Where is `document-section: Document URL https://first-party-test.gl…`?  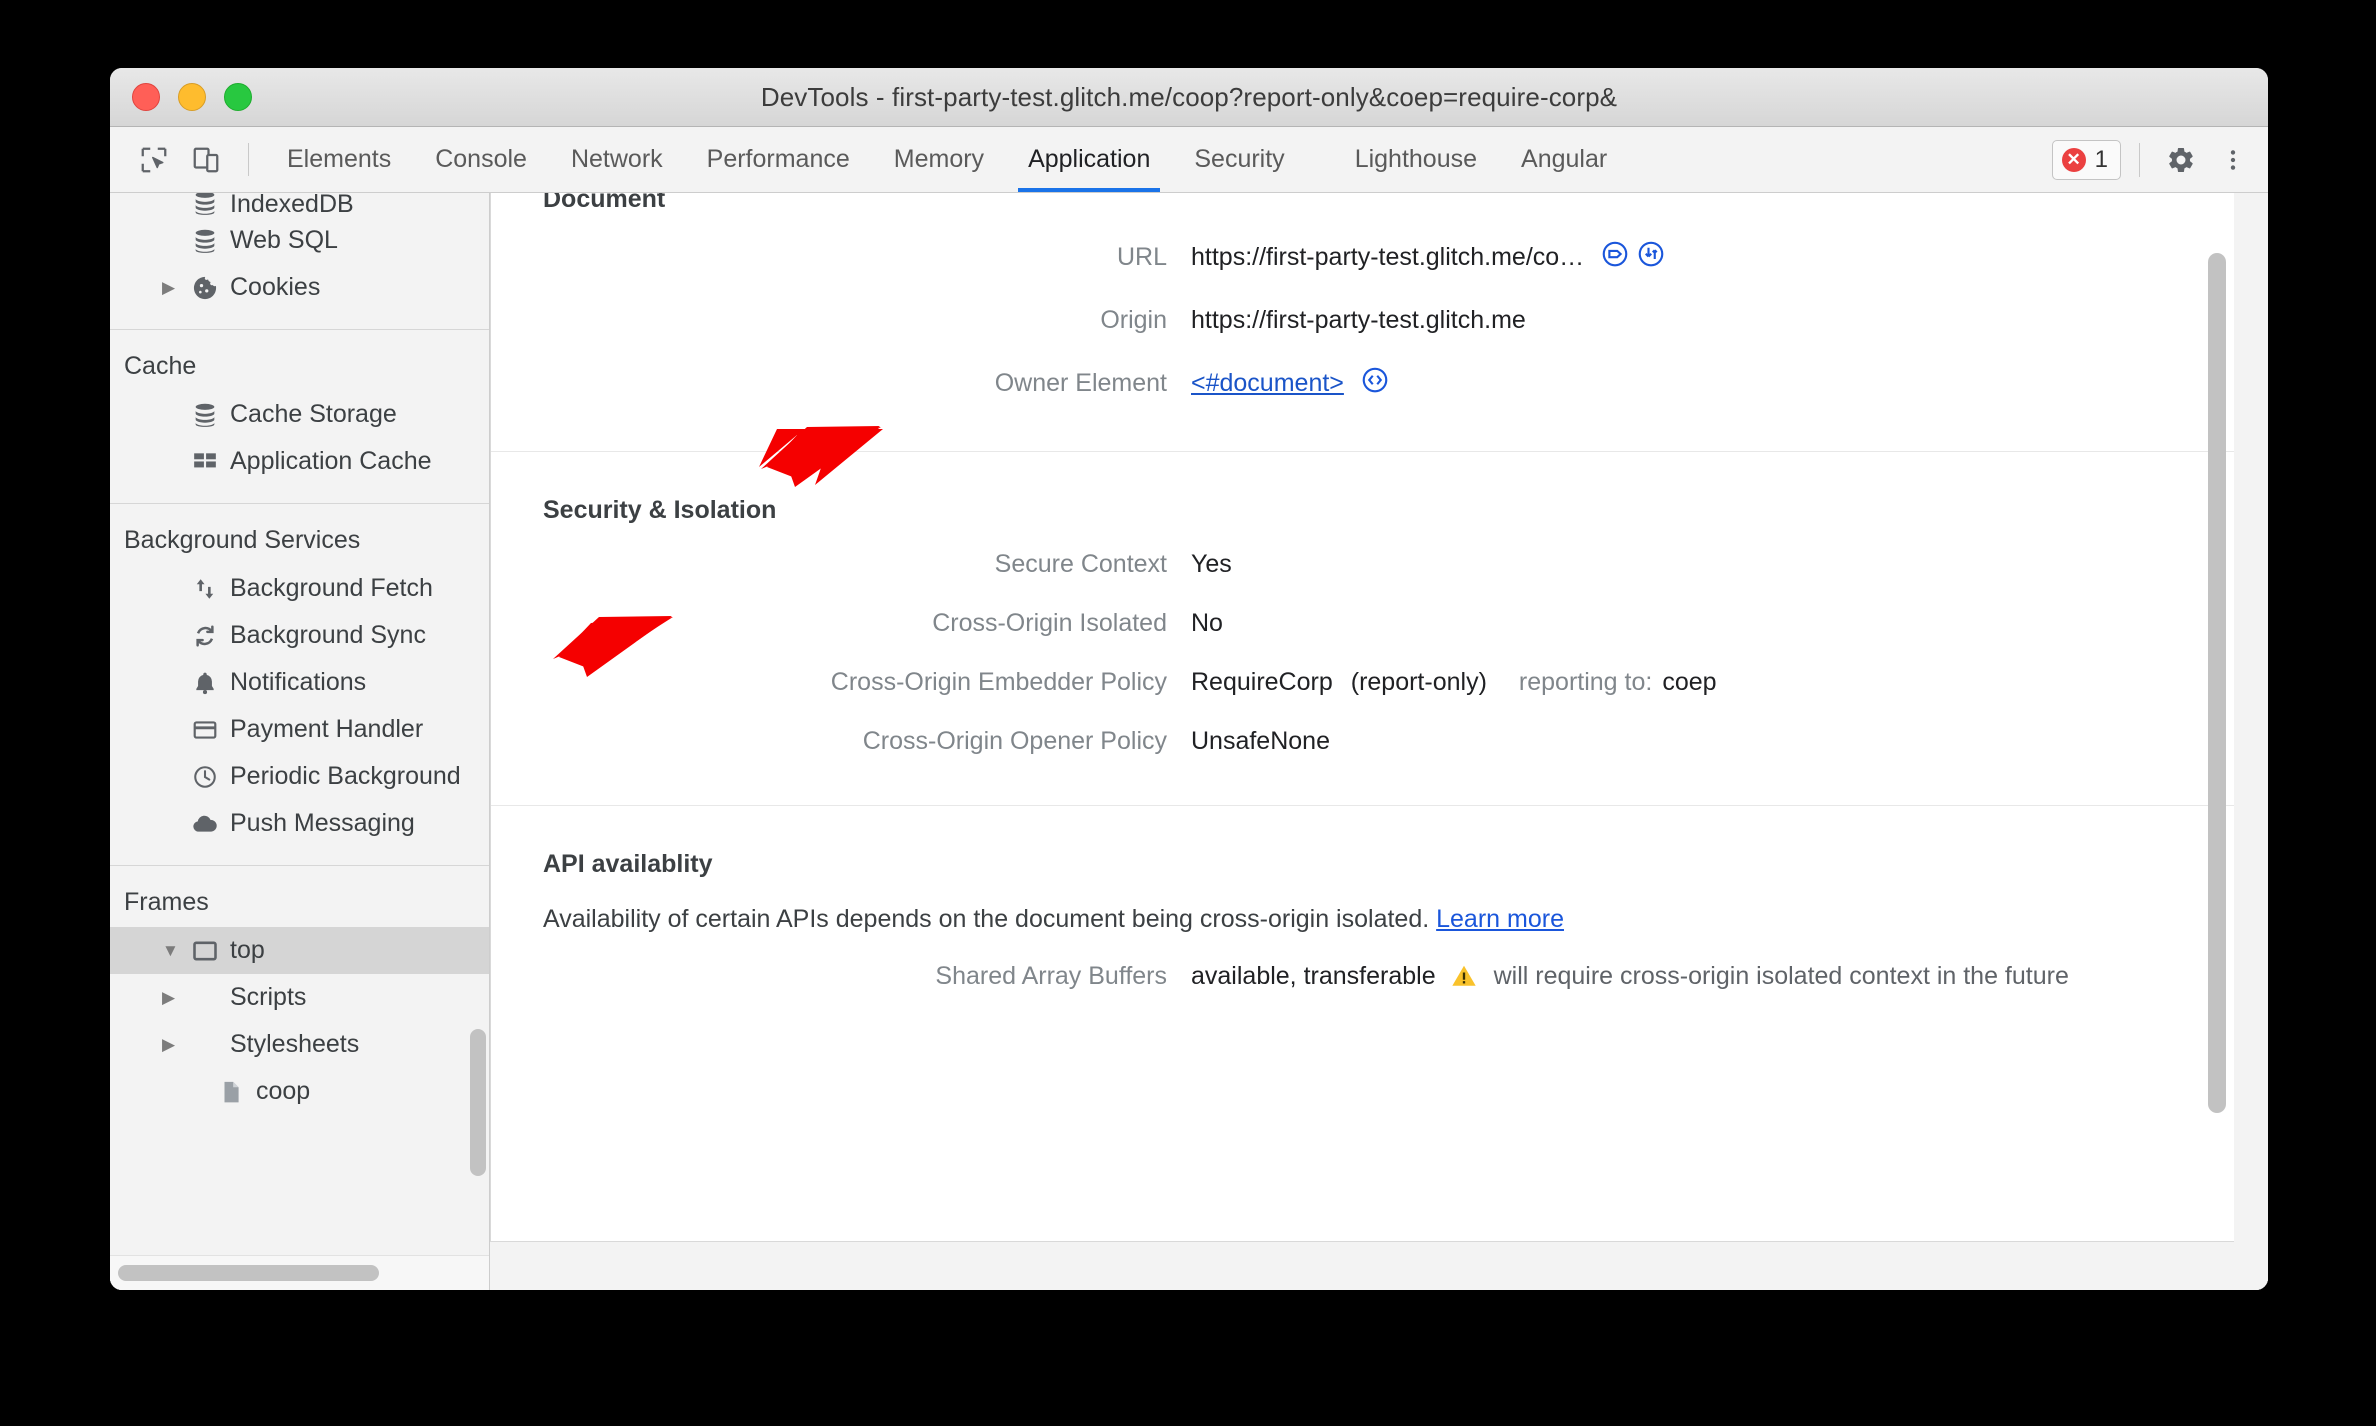 document-section: Document URL https://first-party-test.gl… is located at coordinates (1362, 322).